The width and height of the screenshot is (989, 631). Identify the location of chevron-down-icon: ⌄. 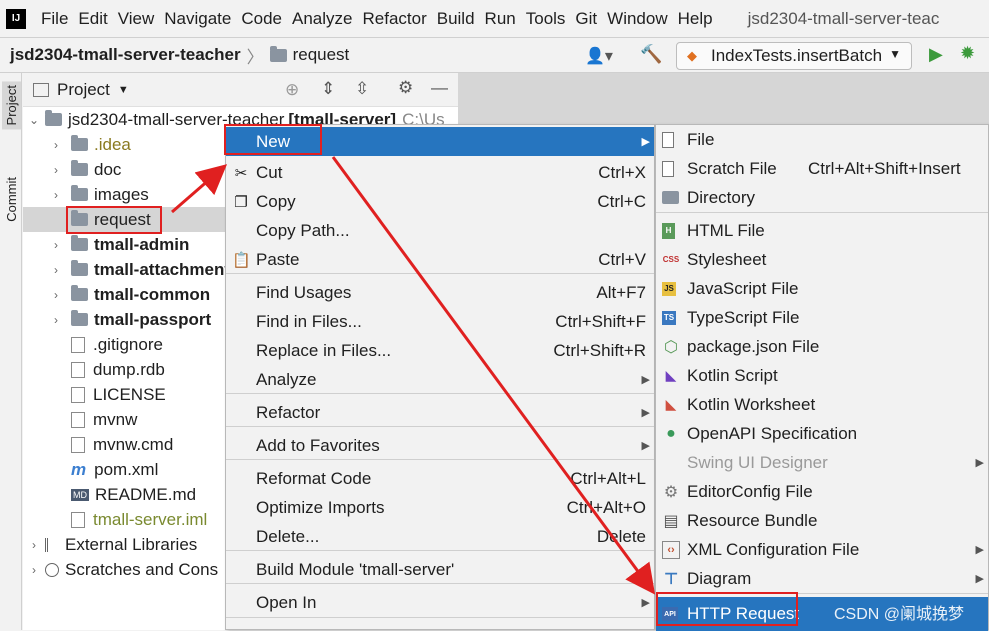
(34, 120).